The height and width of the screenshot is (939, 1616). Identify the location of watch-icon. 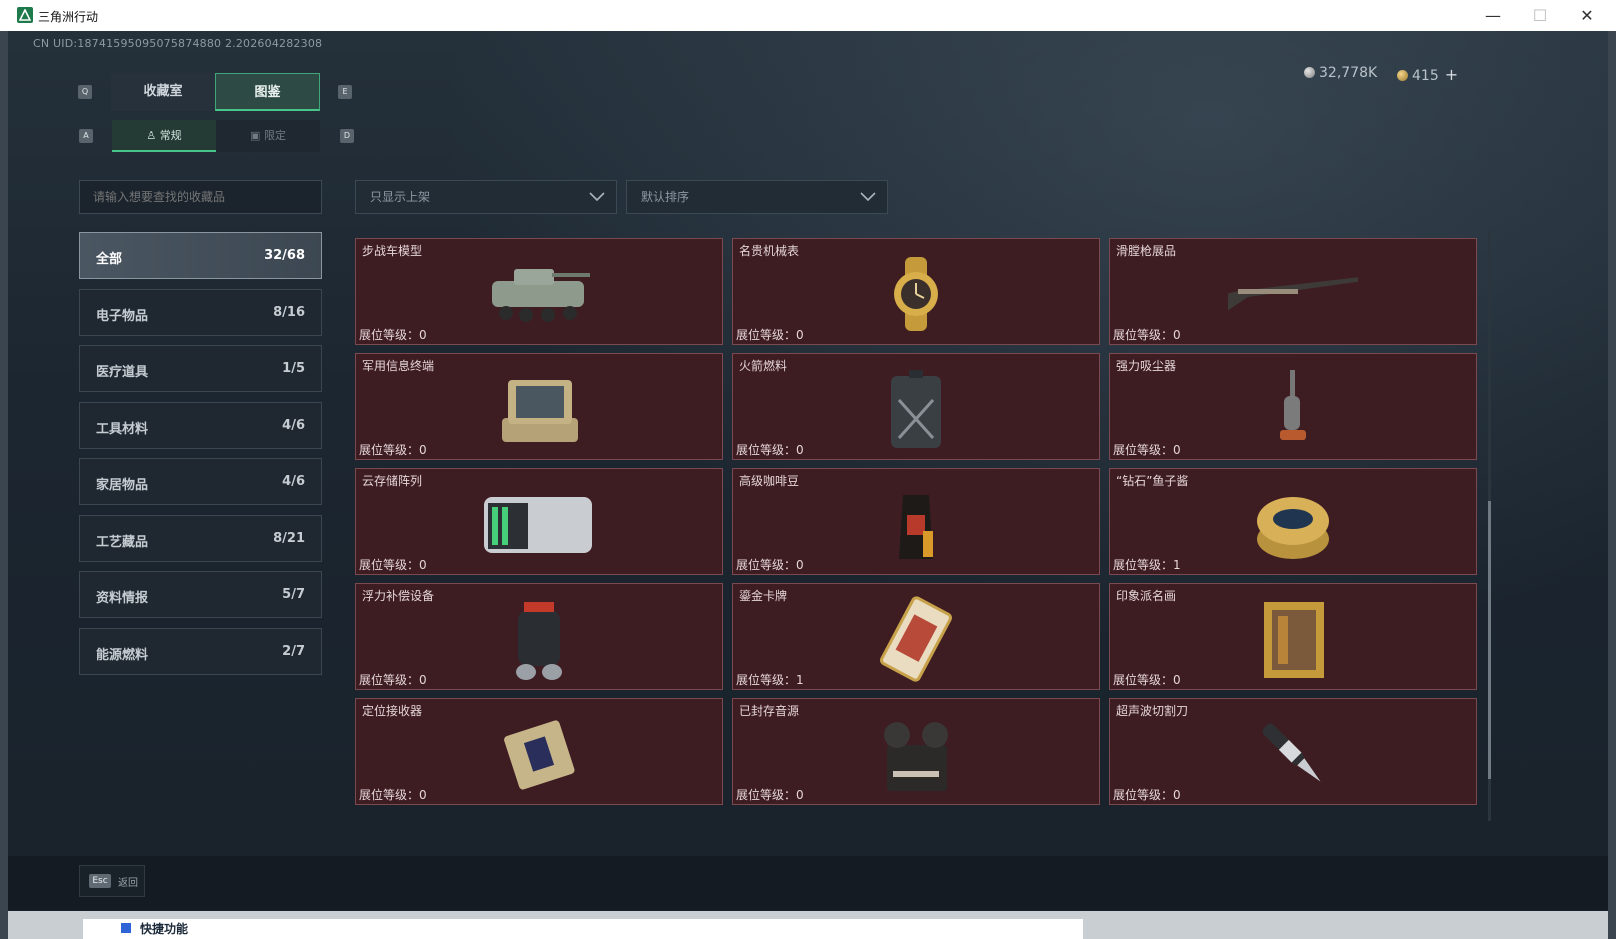
(916, 294).